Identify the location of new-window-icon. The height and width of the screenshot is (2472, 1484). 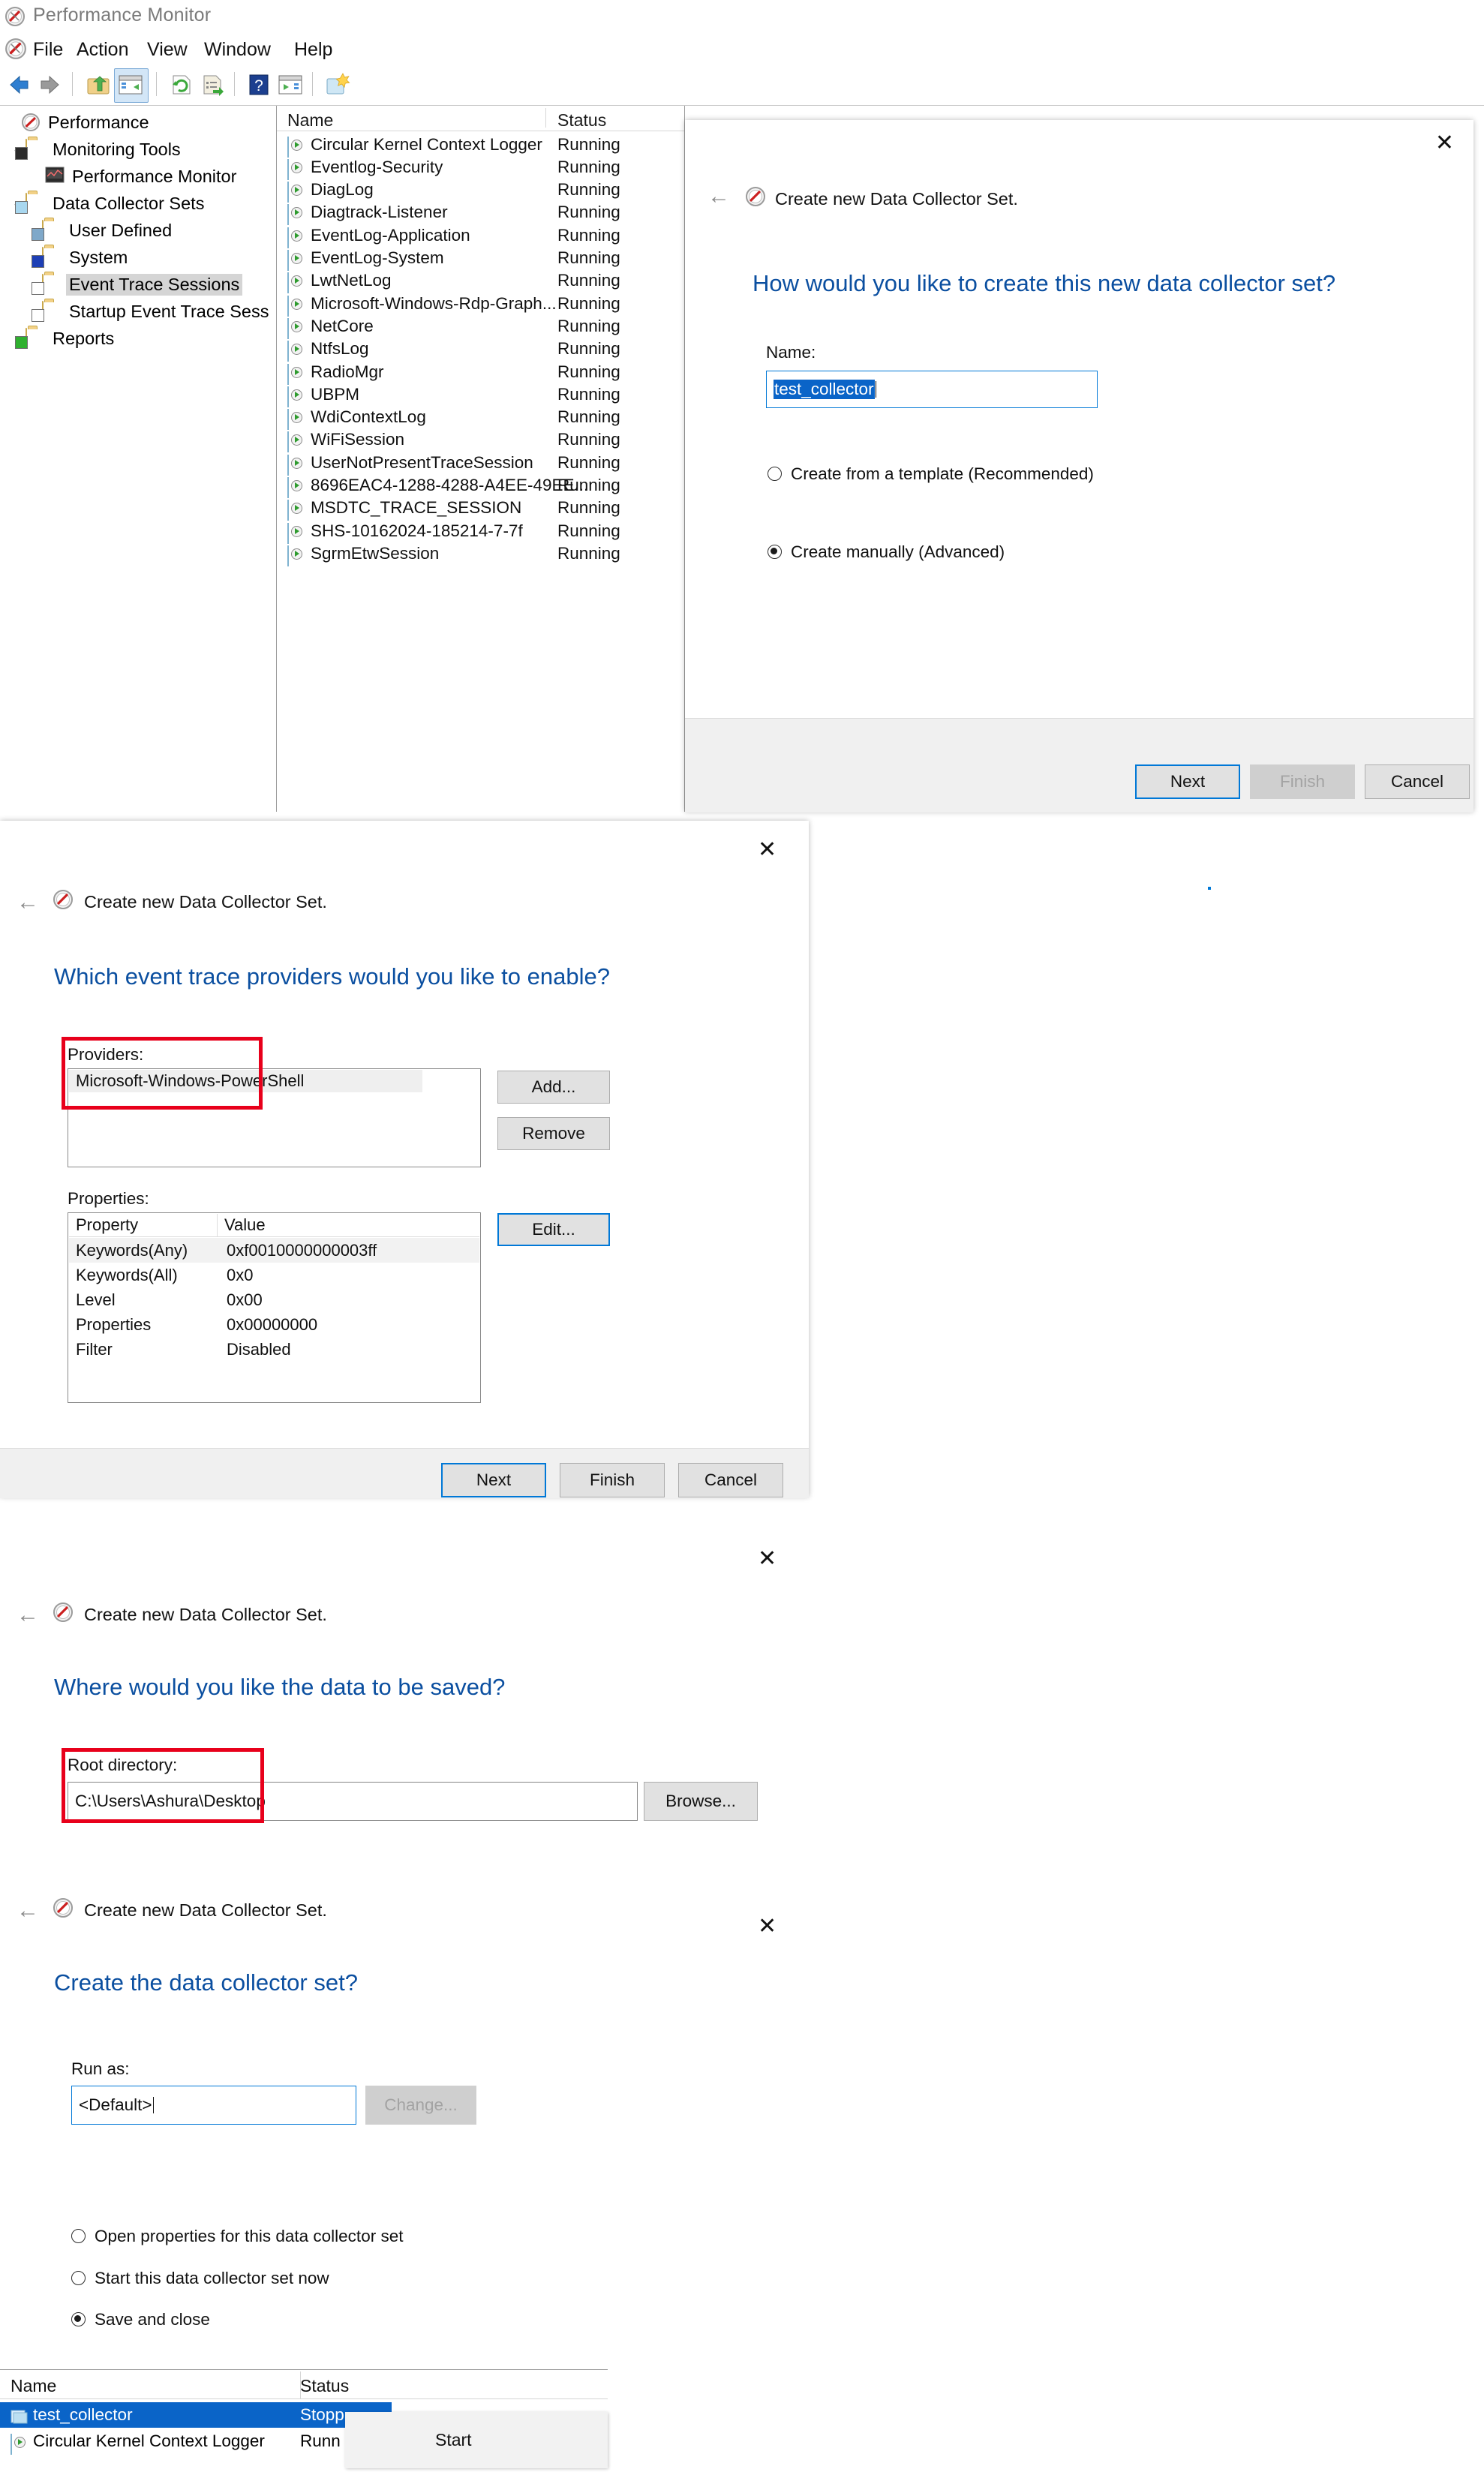
(337, 85).